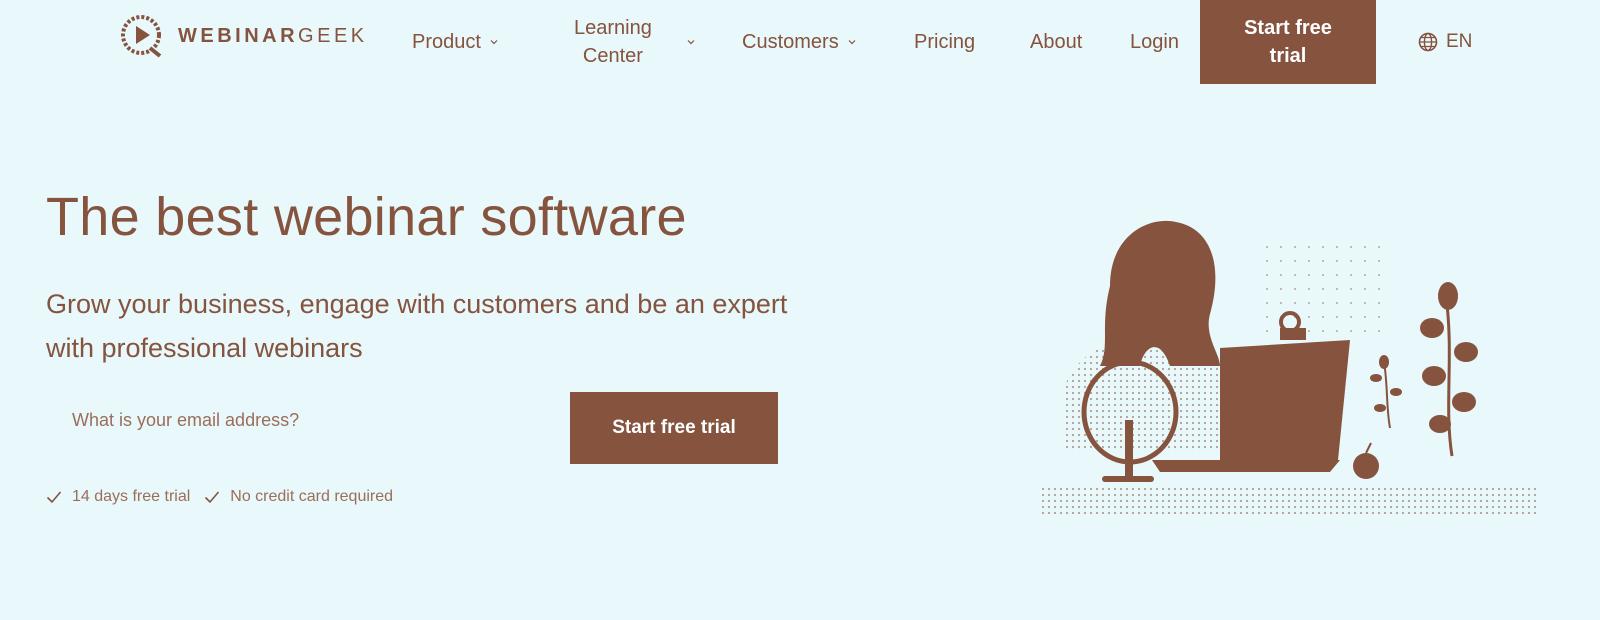  I want to click on nav-cta-line2: trial, so click(1288, 56).